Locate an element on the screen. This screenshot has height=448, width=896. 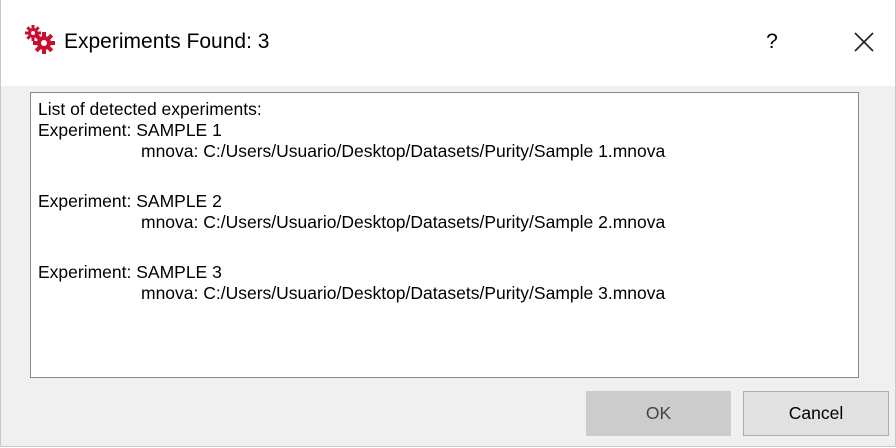
experiment-label: Experiment: SAMPLE 3 is located at coordinates (130, 272).